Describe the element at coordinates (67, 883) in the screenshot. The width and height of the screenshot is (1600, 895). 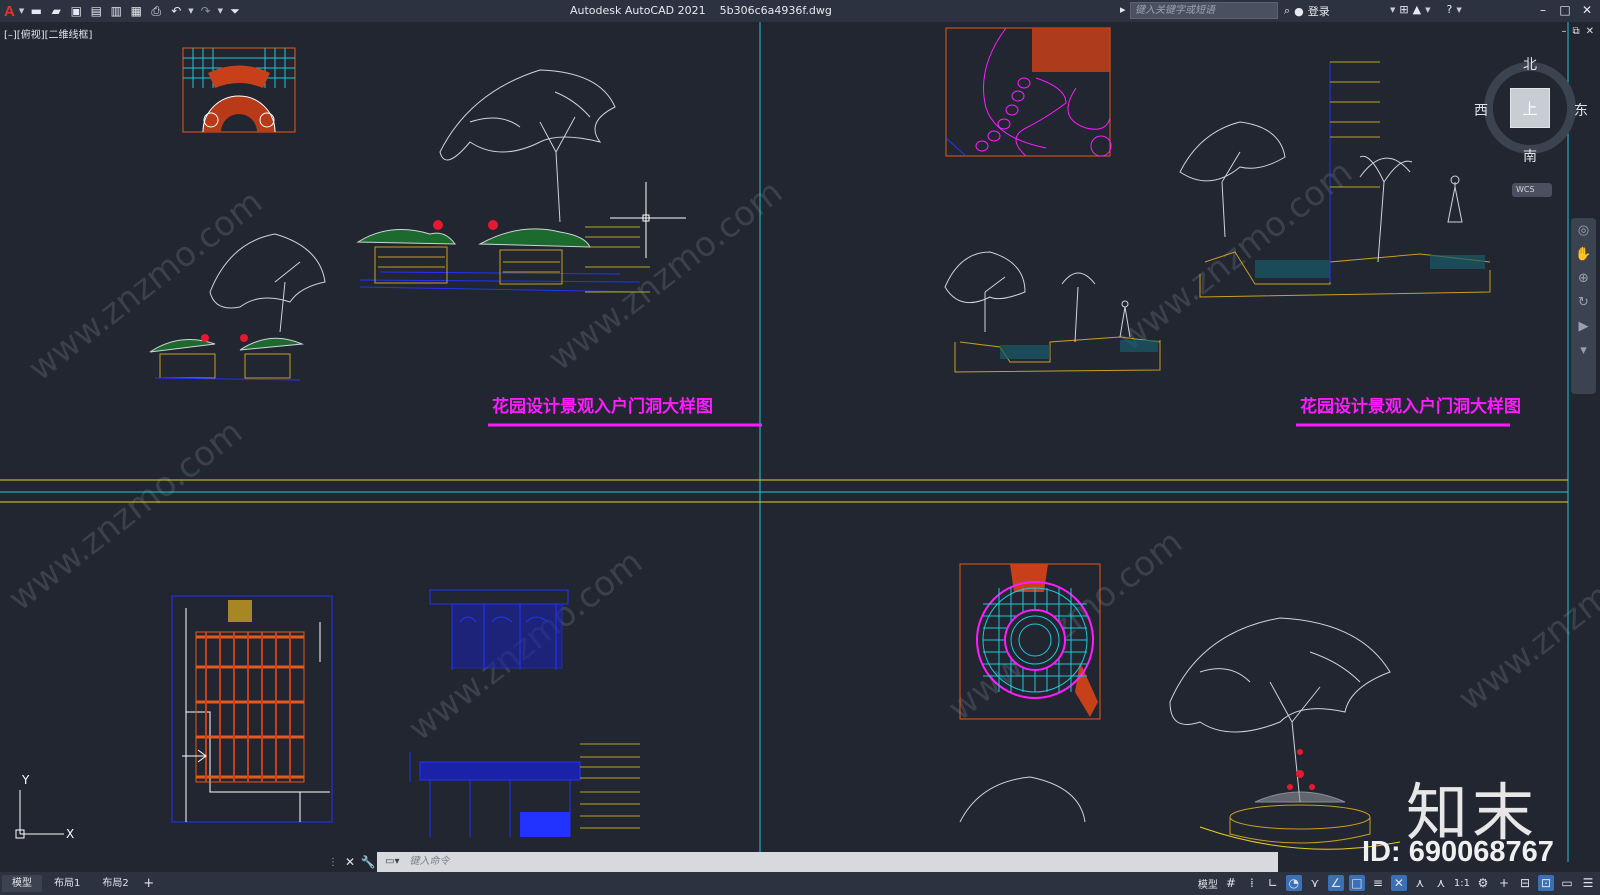
I see `layout-tab-layout1: 布局1` at that location.